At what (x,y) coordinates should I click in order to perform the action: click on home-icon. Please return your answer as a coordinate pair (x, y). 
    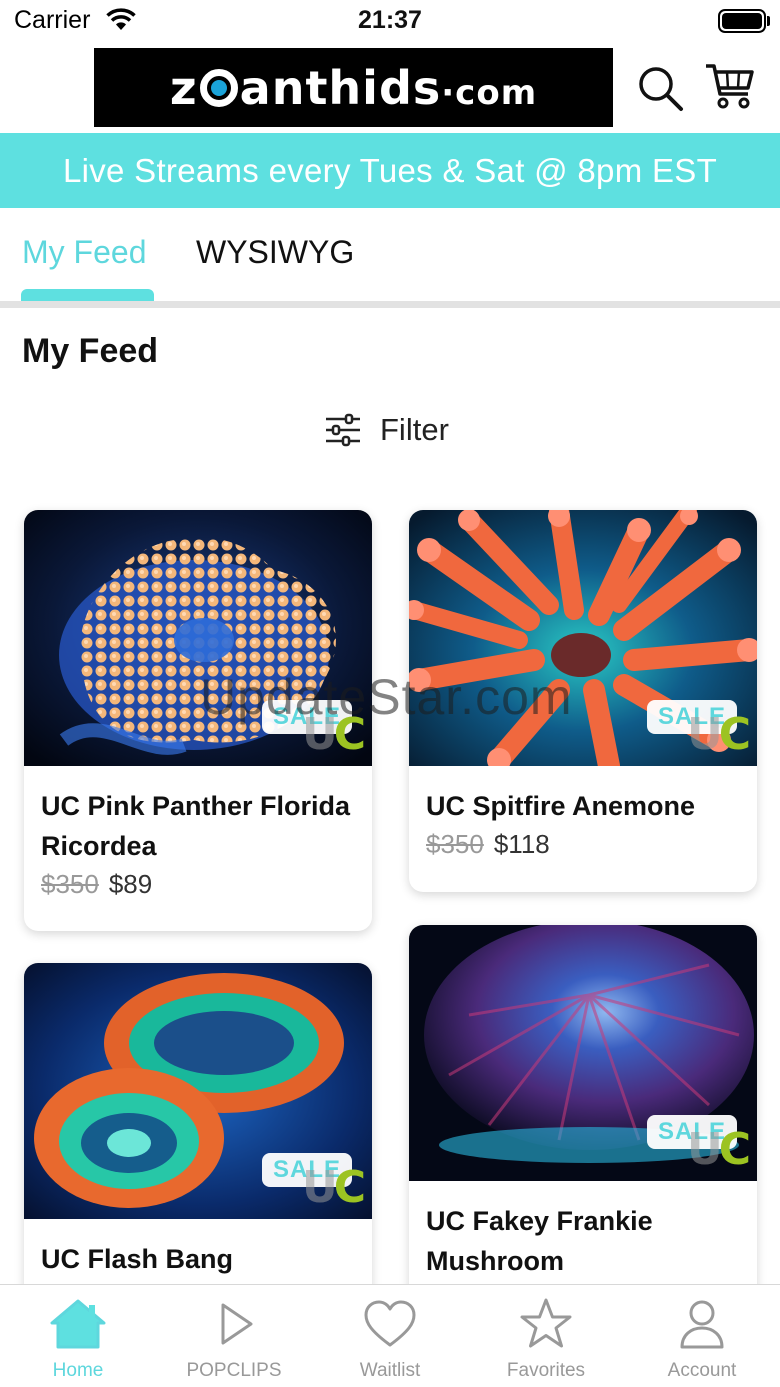
    Looking at the image, I should click on (78, 1324).